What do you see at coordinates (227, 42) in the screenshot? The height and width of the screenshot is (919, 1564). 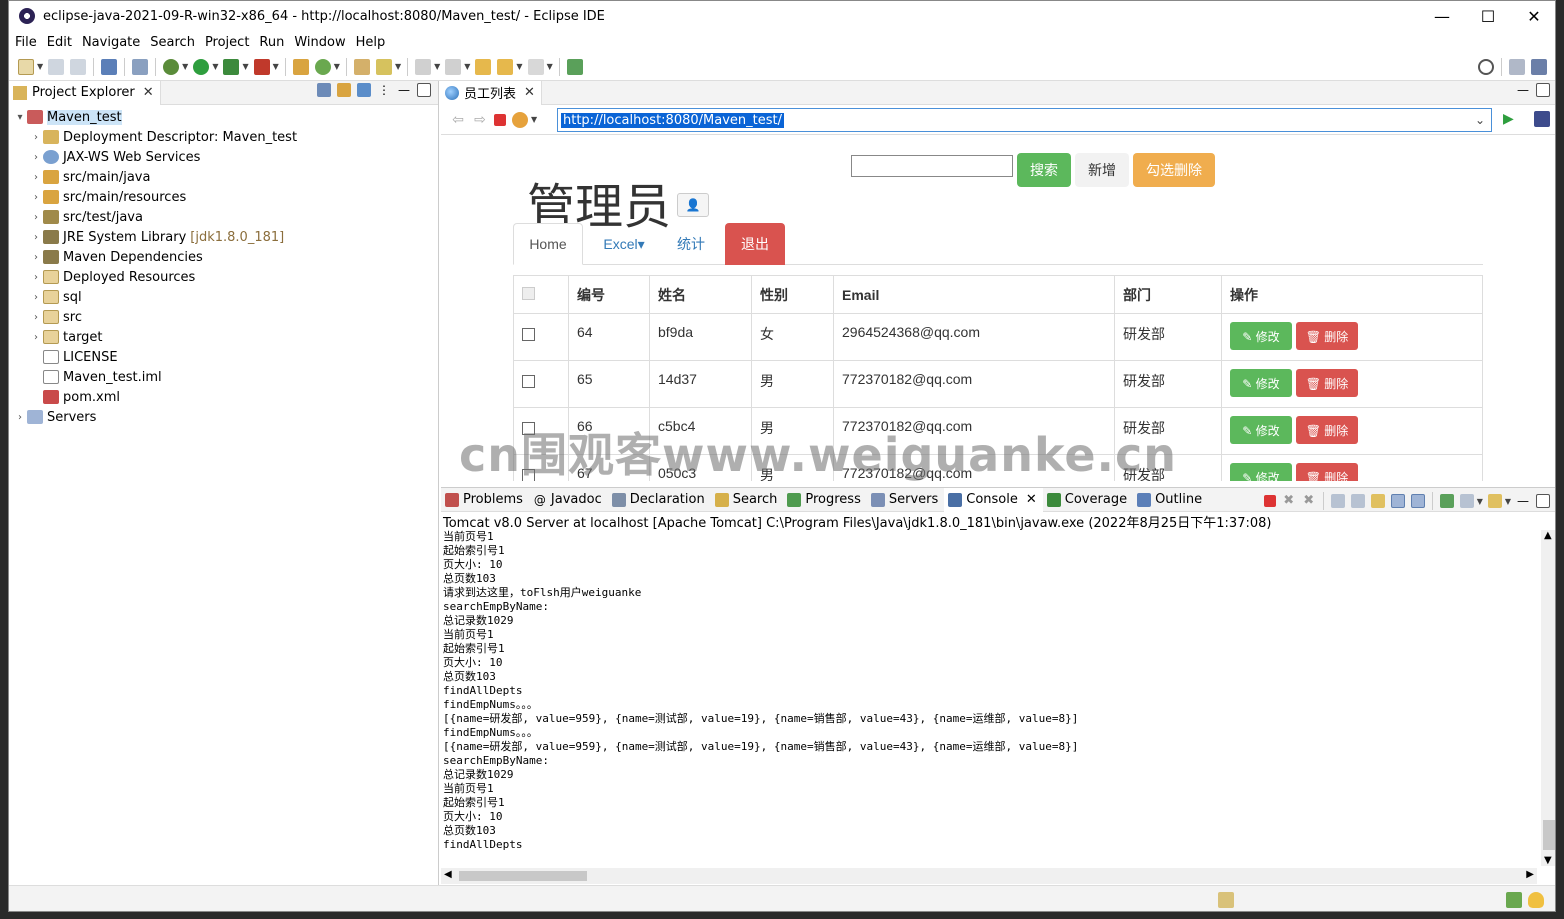 I see `menu-project: Project` at bounding box center [227, 42].